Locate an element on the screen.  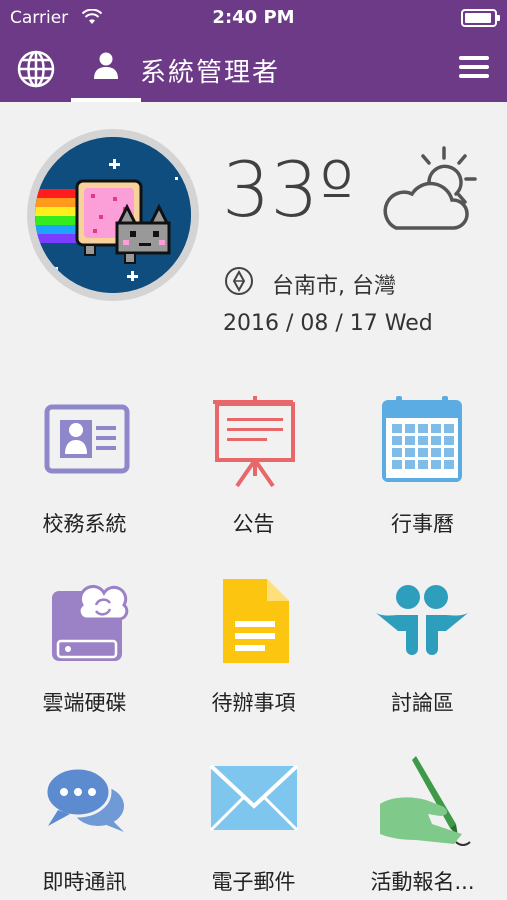
menu-icon is located at coordinates (474, 69).